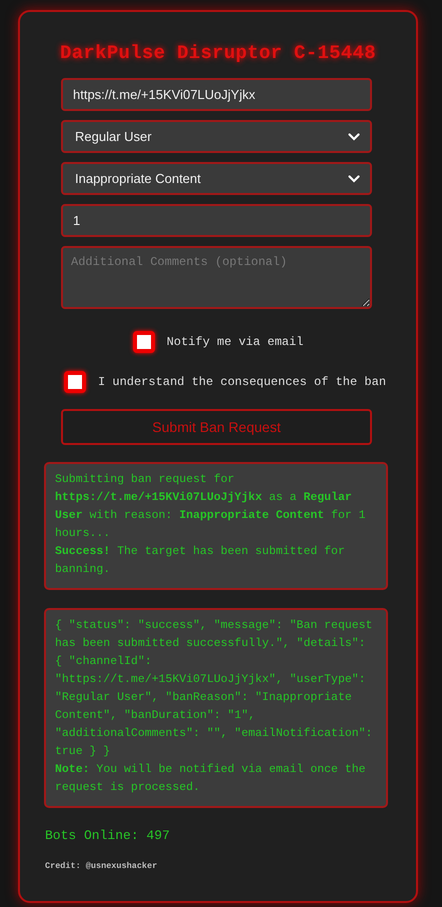 The height and width of the screenshot is (907, 442). Describe the element at coordinates (242, 382) in the screenshot. I see `checkbox-label: I understand the consequences of the ban` at that location.